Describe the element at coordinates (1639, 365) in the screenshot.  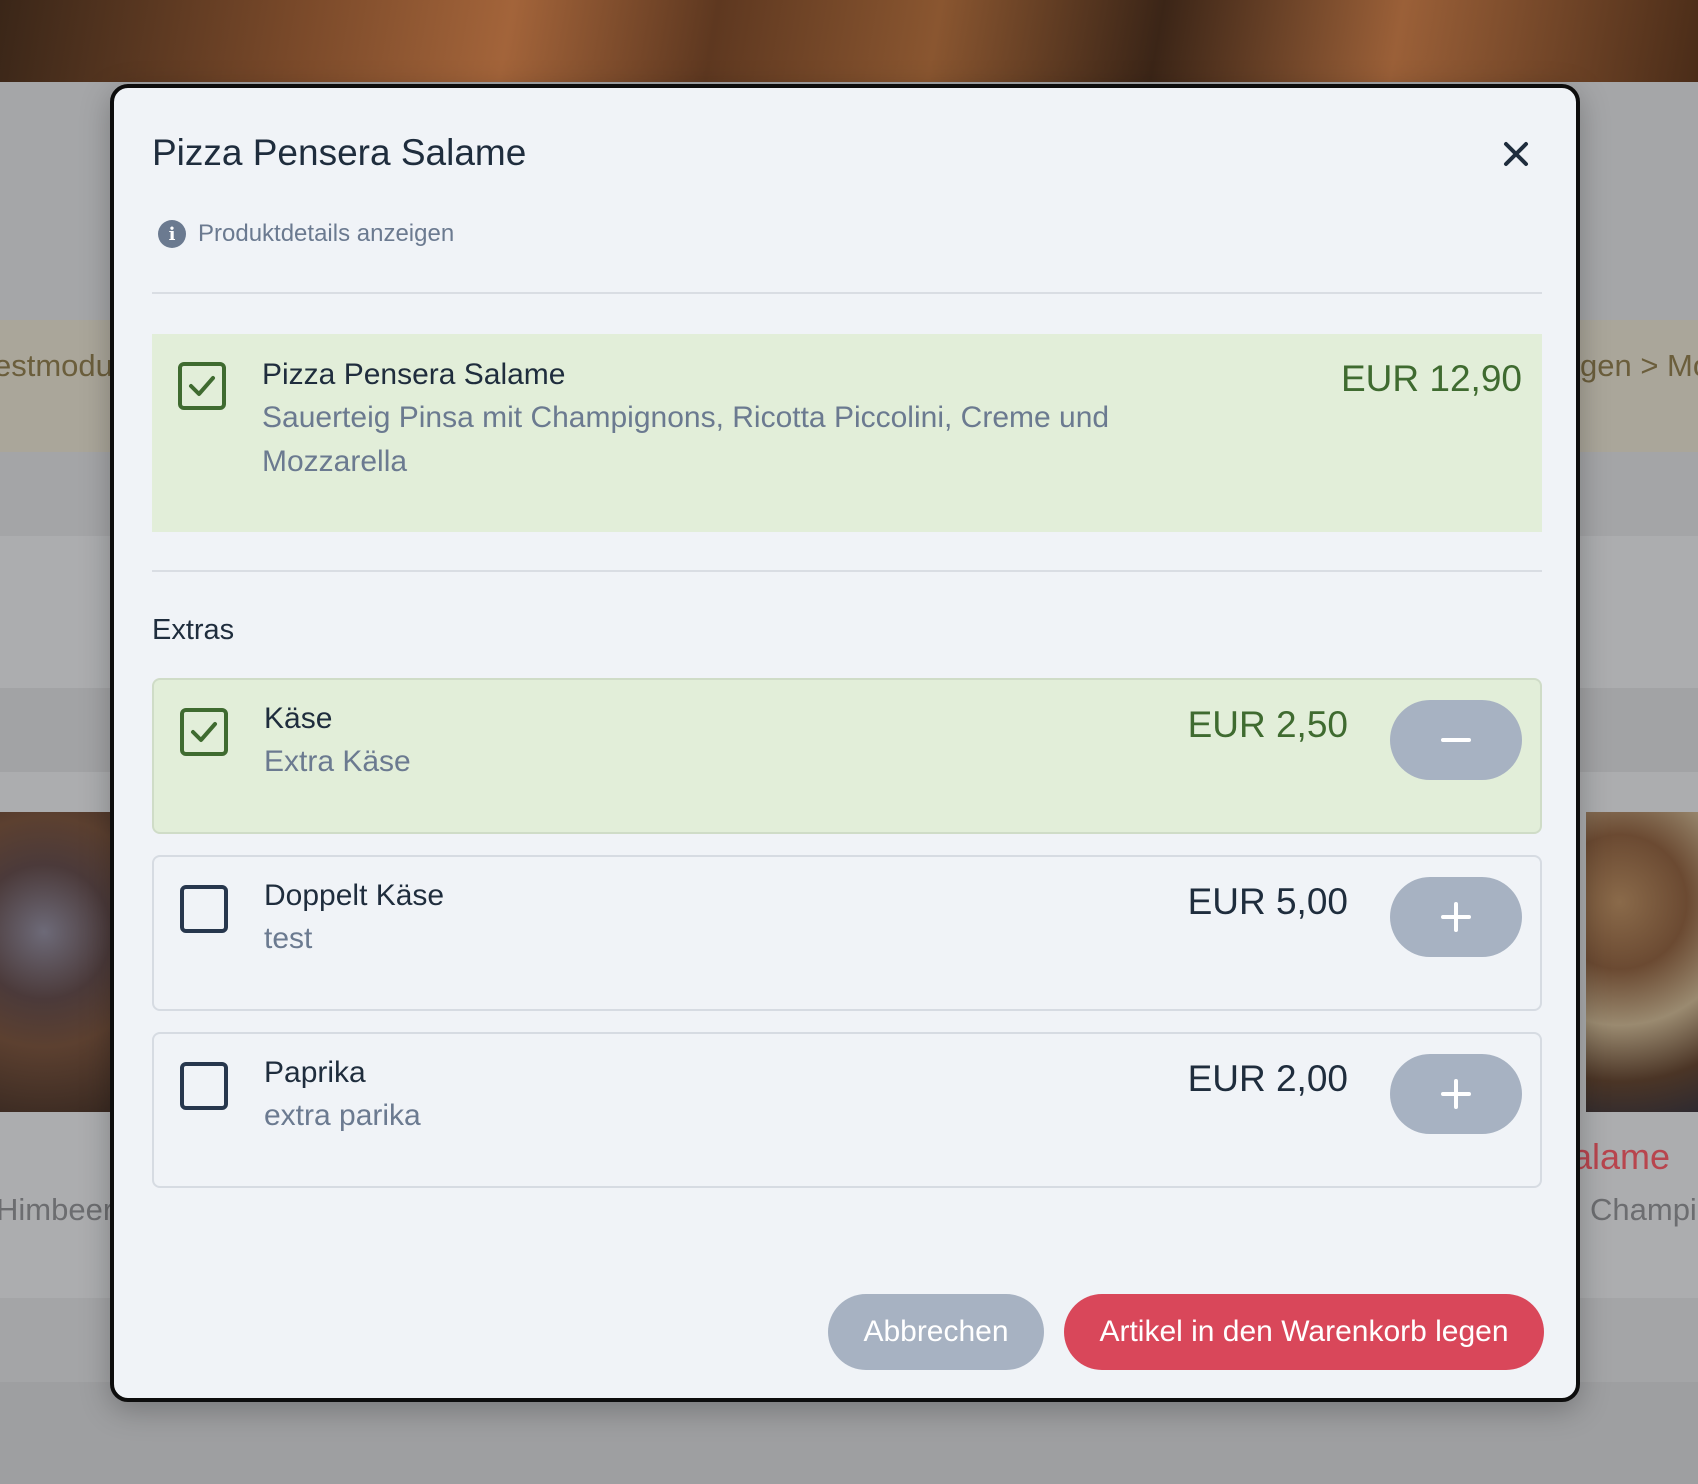
I see `bg-breadcrumb: gen > Mo` at that location.